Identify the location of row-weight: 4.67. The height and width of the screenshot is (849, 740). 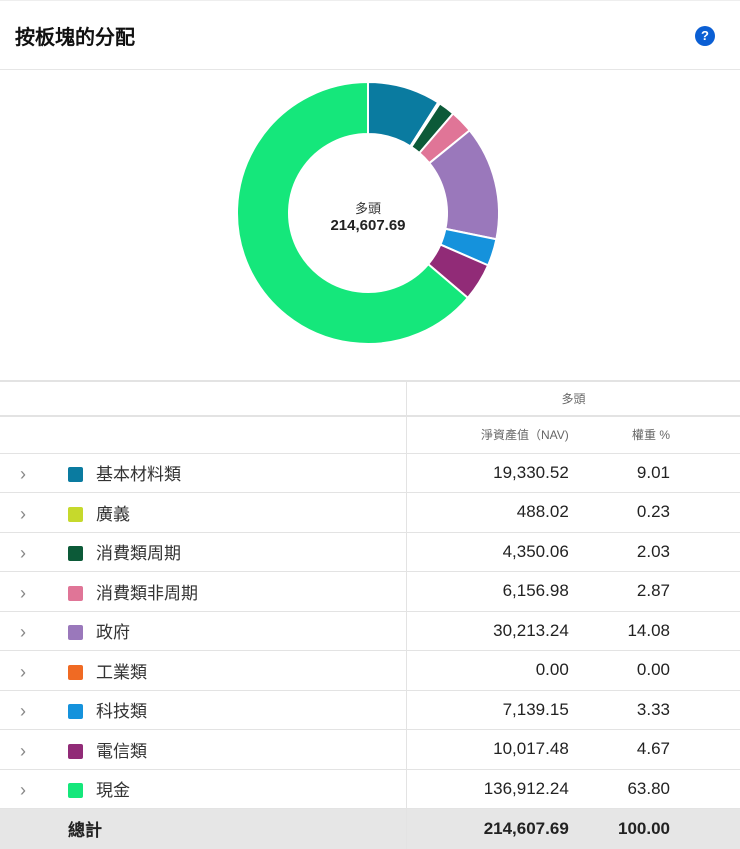
(654, 749).